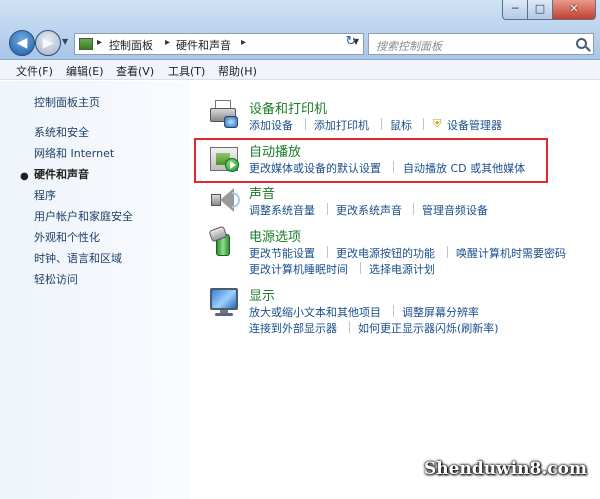  Describe the element at coordinates (65, 41) in the screenshot. I see `recent-pages-dropdown-icon: ▼` at that location.